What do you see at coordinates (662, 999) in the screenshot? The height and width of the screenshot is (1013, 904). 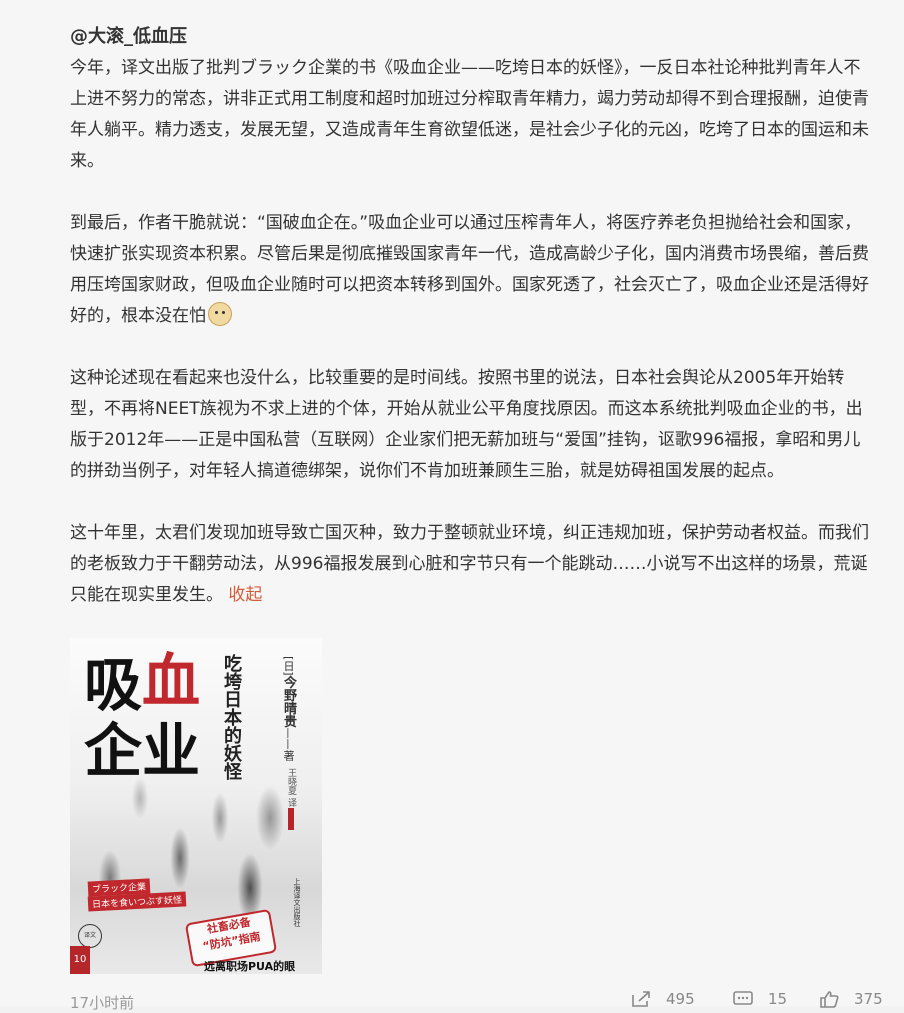 I see `share-button: 495` at bounding box center [662, 999].